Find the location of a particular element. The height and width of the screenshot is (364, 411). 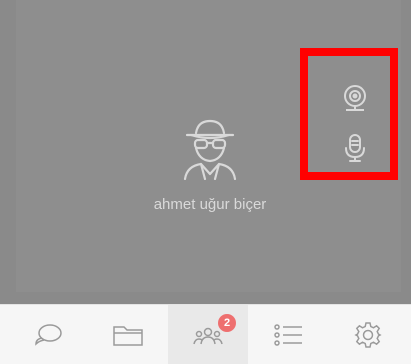

camera-toggle-button is located at coordinates (355, 98).